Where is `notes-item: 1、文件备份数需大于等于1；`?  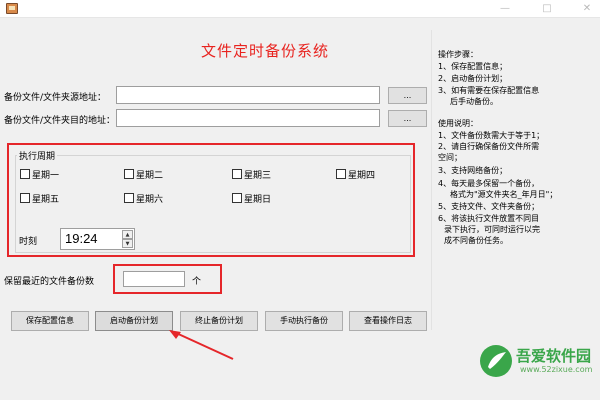 notes-item: 1、文件备份数需大于等于1； is located at coordinates (491, 135).